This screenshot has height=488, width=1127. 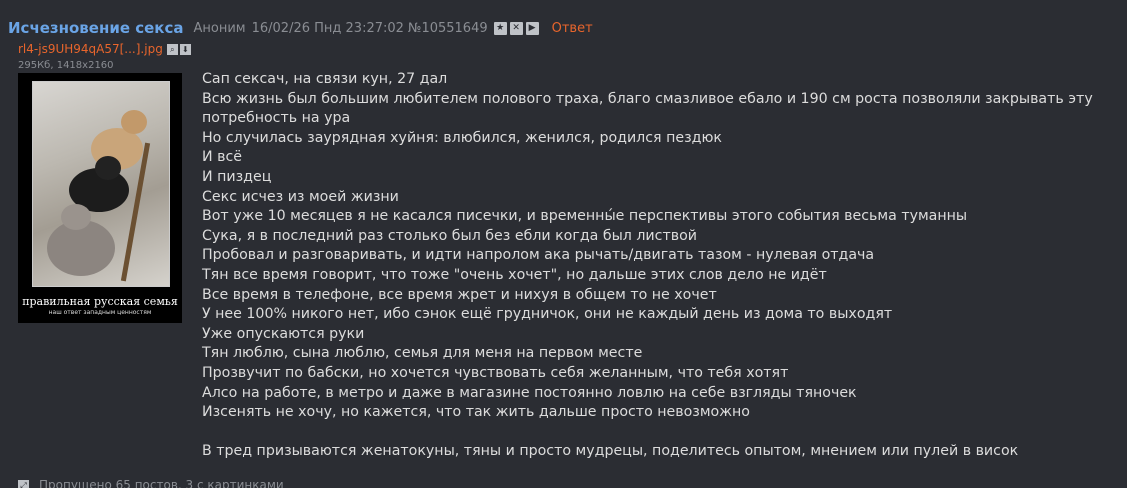 I want to click on image-subcaption: наш ответ западным ценностям, so click(x=100, y=312).